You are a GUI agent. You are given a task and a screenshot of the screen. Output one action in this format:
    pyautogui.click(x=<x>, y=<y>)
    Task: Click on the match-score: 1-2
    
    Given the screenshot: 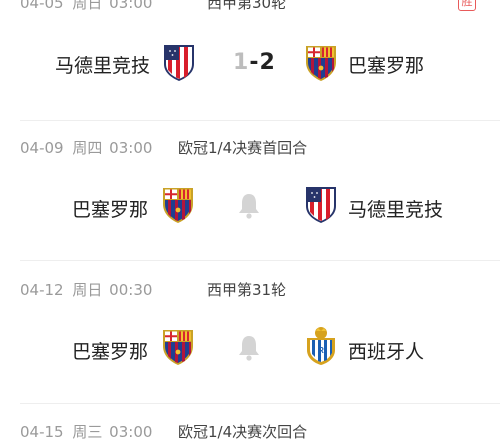 What is the action you would take?
    pyautogui.click(x=254, y=62)
    